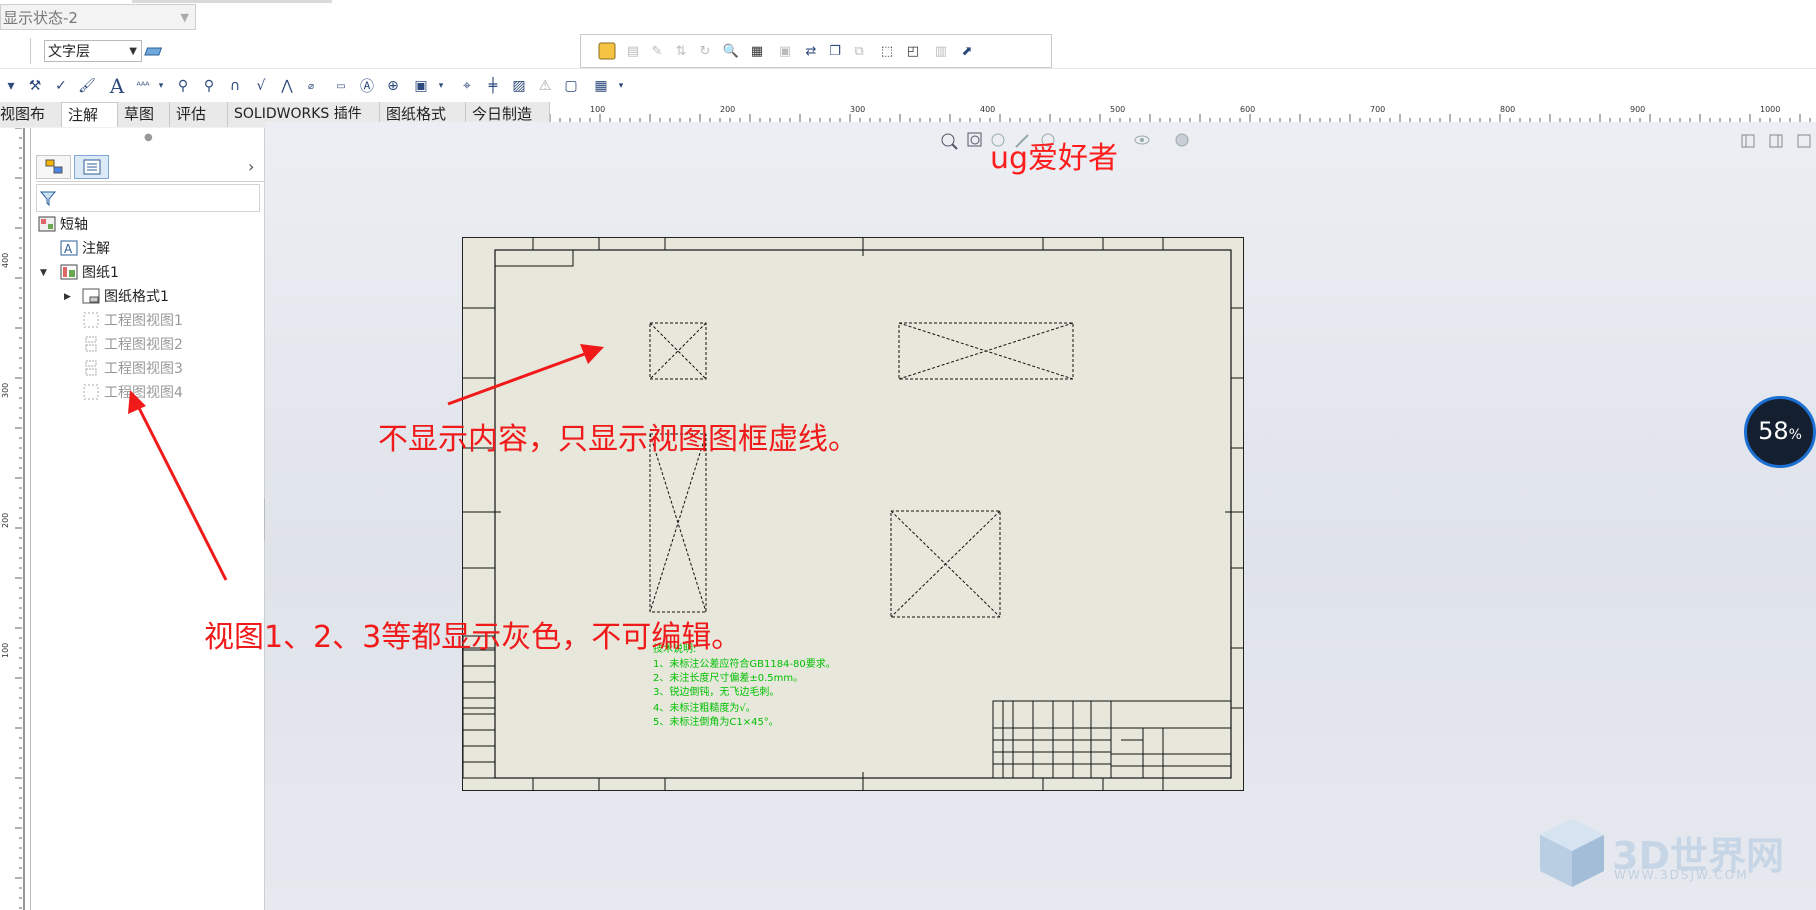  Describe the element at coordinates (1773, 431) in the screenshot. I see `progress-value: 58` at that location.